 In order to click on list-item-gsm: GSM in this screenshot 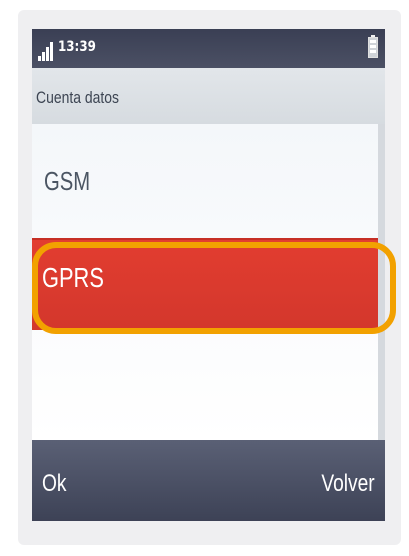, I will do `click(205, 181)`.